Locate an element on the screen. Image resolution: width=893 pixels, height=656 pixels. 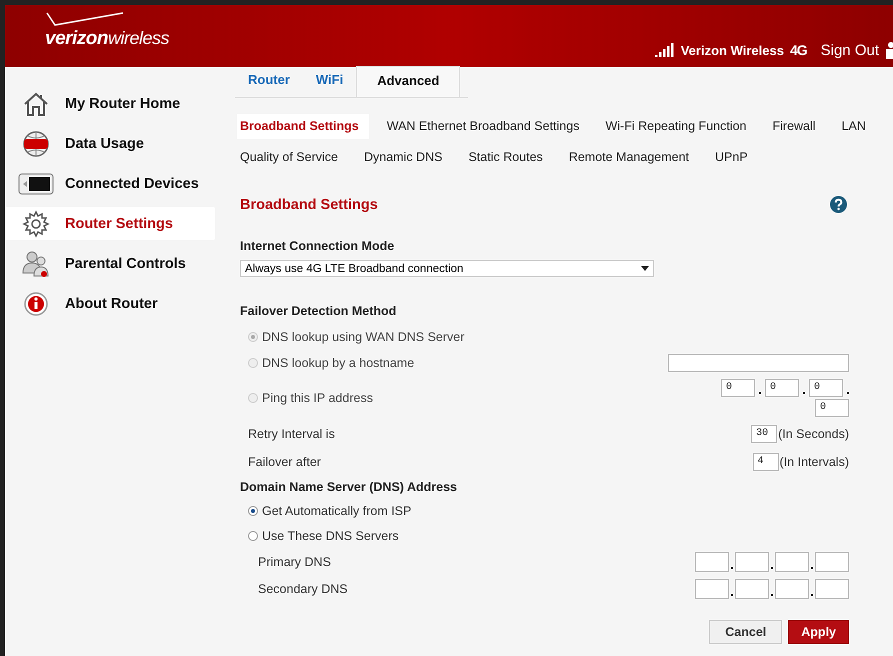
sidebar-item: Parental Controls is located at coordinates (110, 263).